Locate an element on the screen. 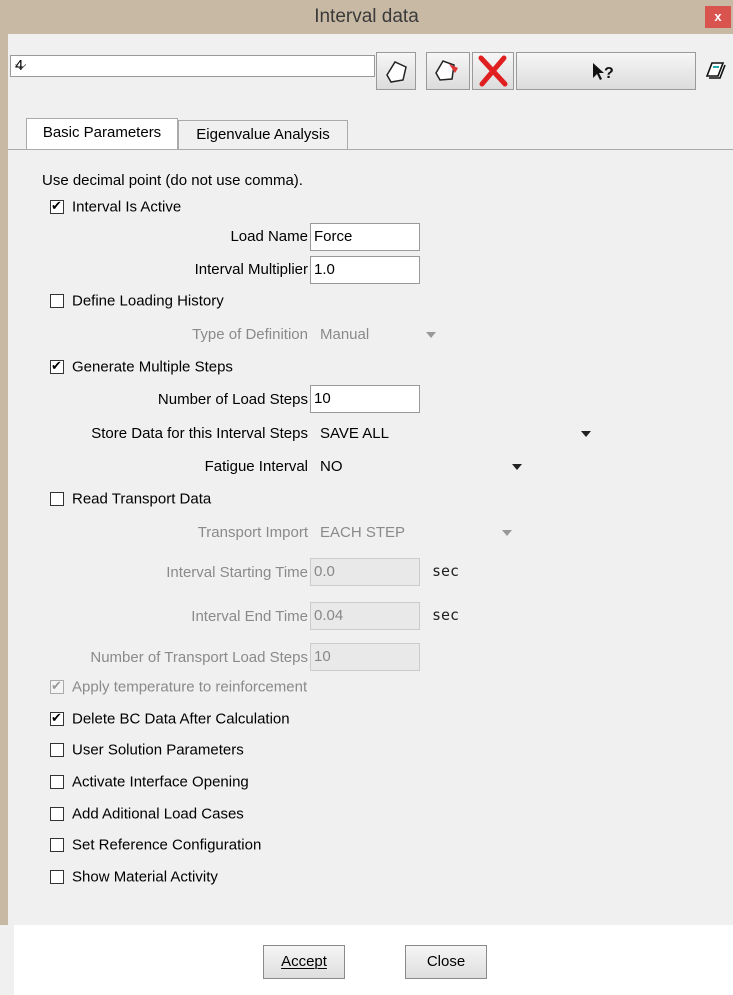 The image size is (733, 995). read-transport-data-label: Read Transport Data is located at coordinates (142, 499).